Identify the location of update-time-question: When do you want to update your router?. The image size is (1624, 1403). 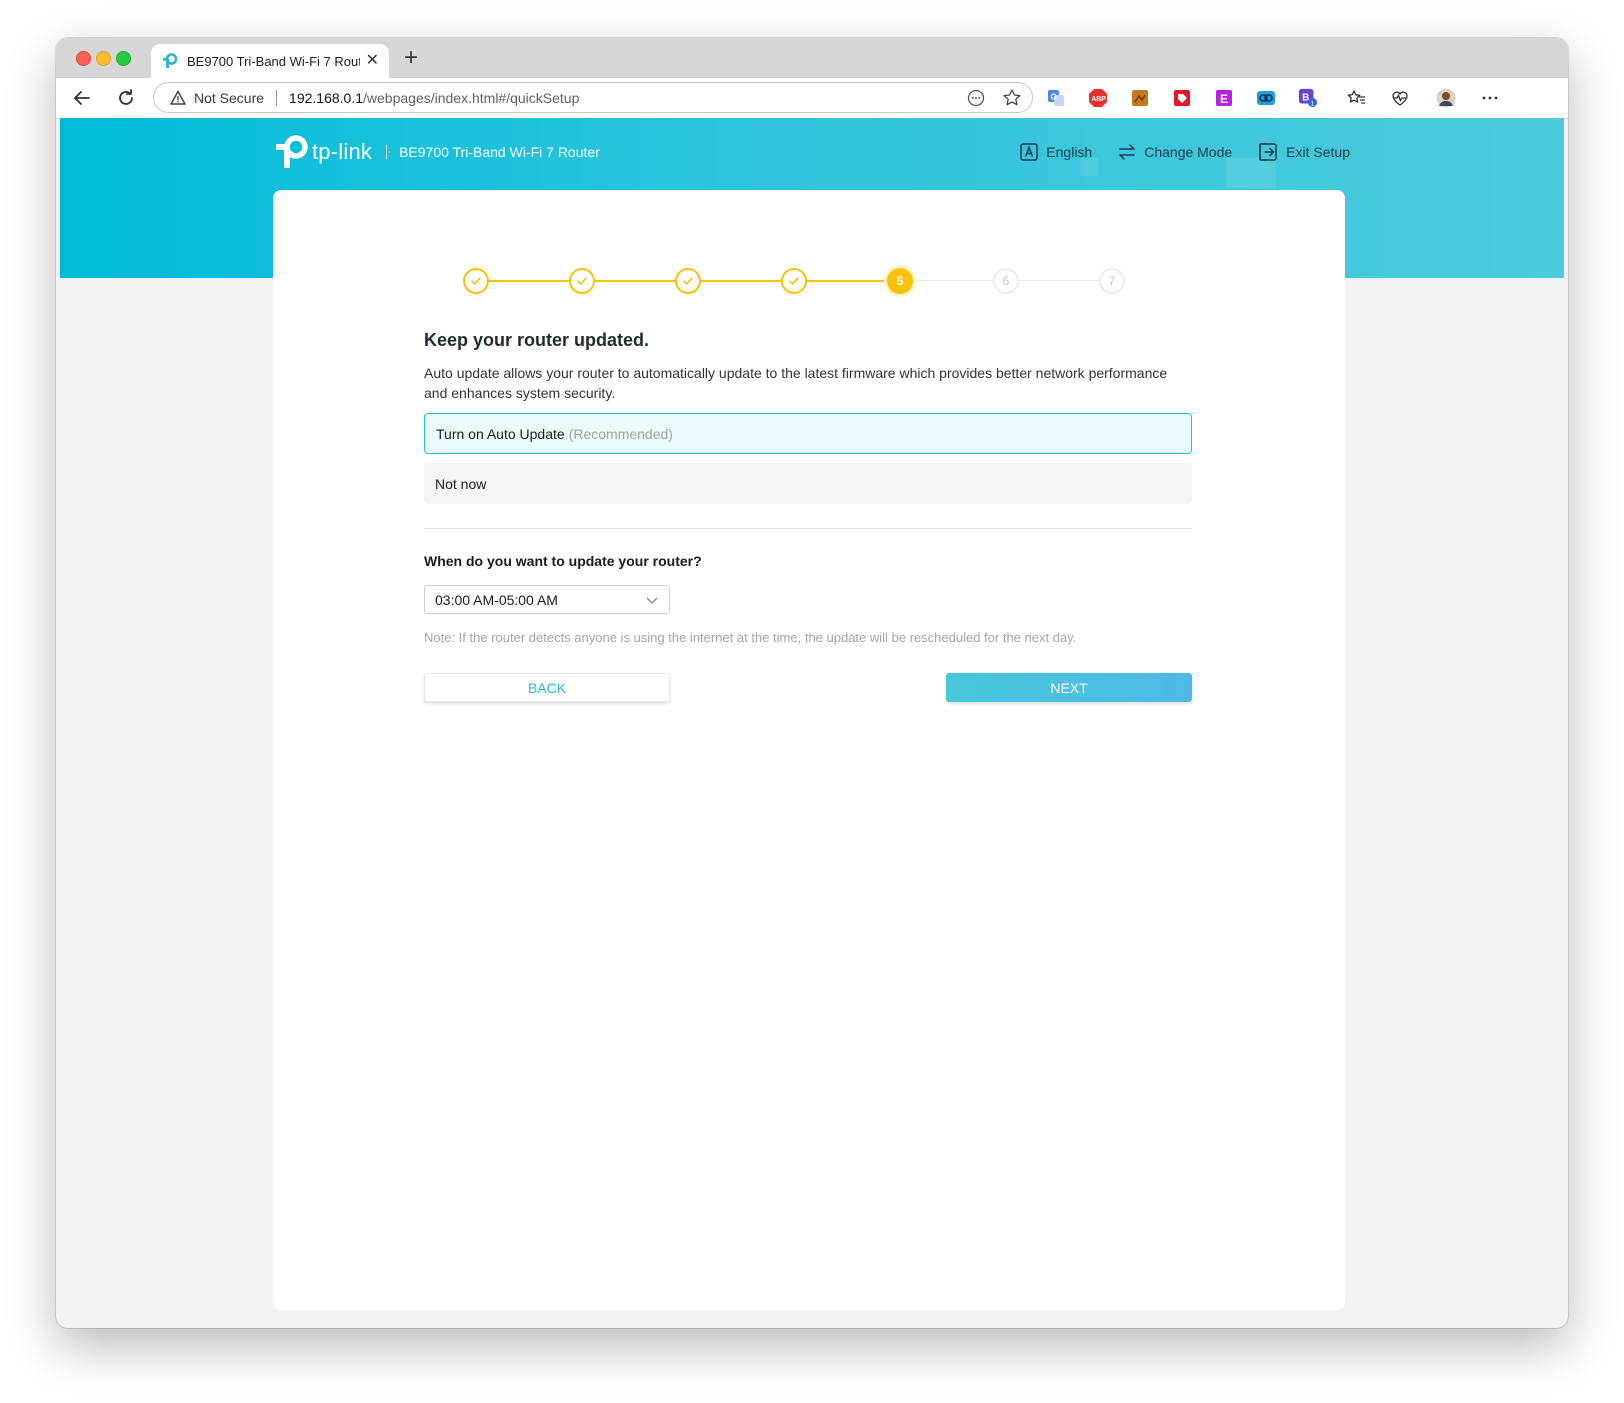
(563, 561).